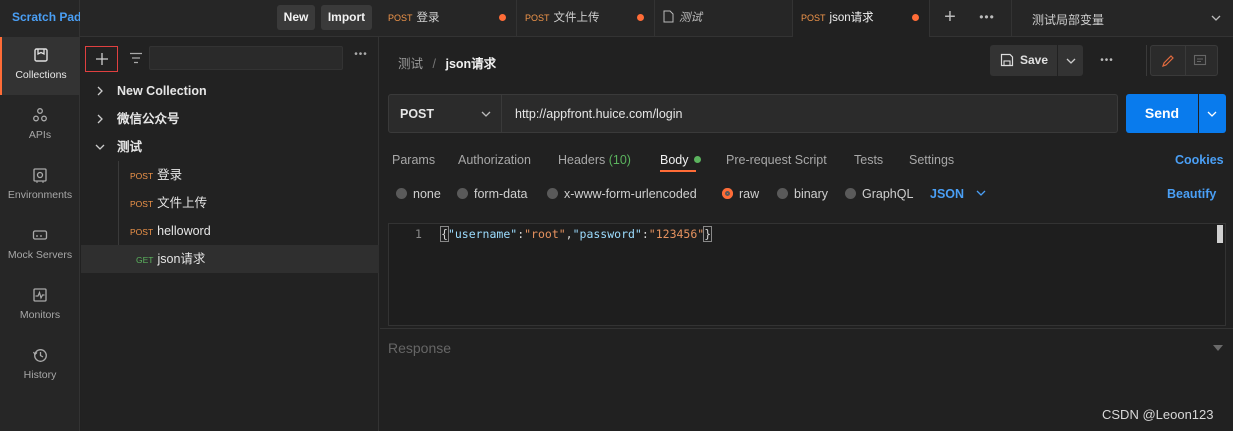 The image size is (1233, 431). Describe the element at coordinates (482, 234) in the screenshot. I see `json-key: "username"` at that location.